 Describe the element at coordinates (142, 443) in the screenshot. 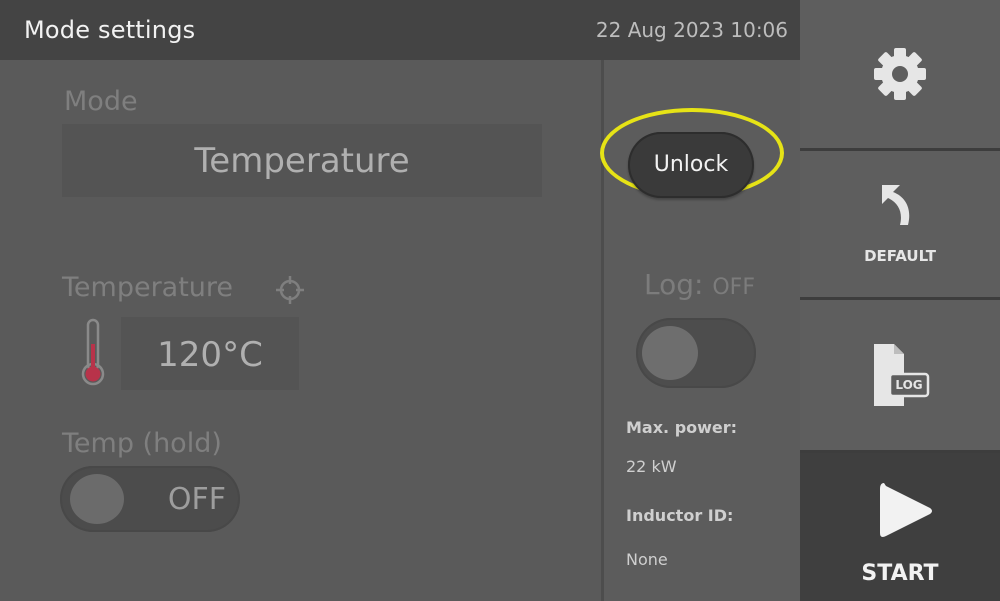

I see `temp-hold-label: Temp (hold)` at that location.